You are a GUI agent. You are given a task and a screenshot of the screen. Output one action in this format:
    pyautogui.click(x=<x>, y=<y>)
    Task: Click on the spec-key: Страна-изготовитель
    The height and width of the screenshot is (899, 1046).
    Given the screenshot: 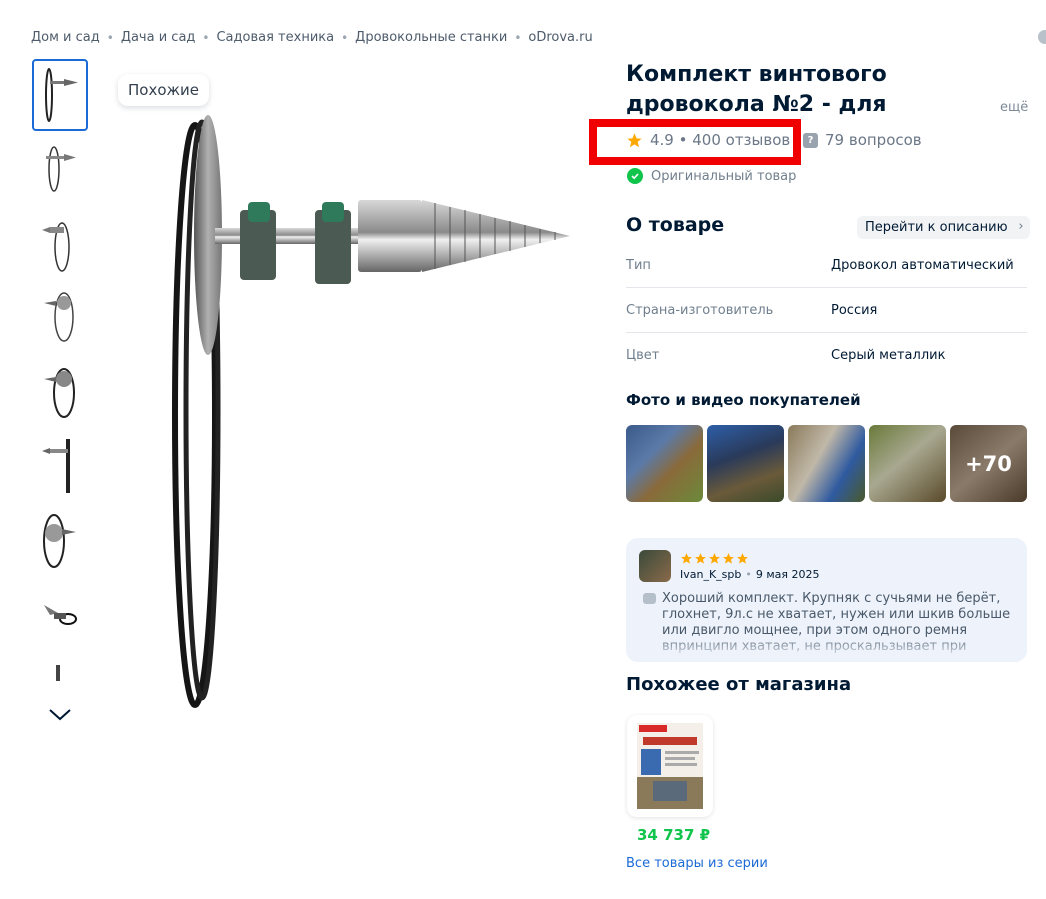 What is the action you would take?
    pyautogui.click(x=700, y=310)
    